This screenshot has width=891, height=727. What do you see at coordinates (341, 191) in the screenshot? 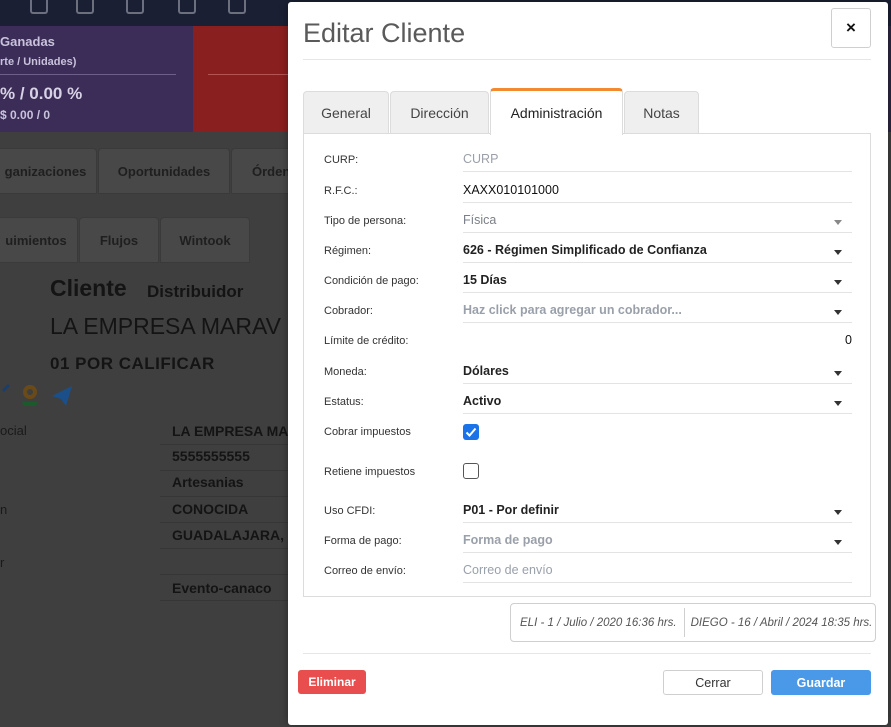
I see `field-label: R.F.C.:` at bounding box center [341, 191].